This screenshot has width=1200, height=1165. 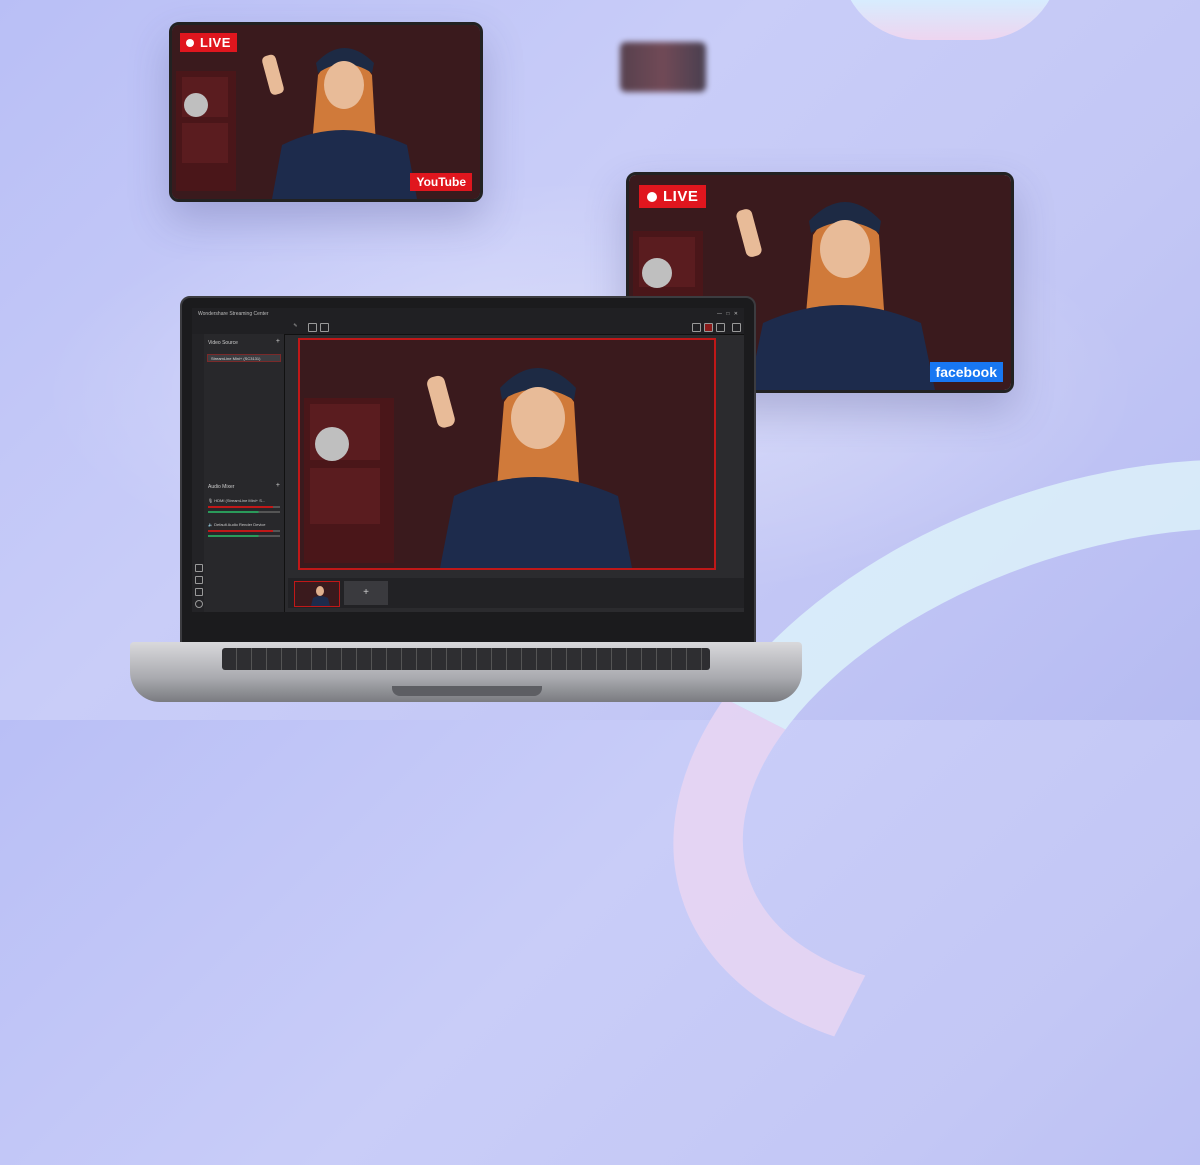 I want to click on streamer-photo, so click(x=507, y=454).